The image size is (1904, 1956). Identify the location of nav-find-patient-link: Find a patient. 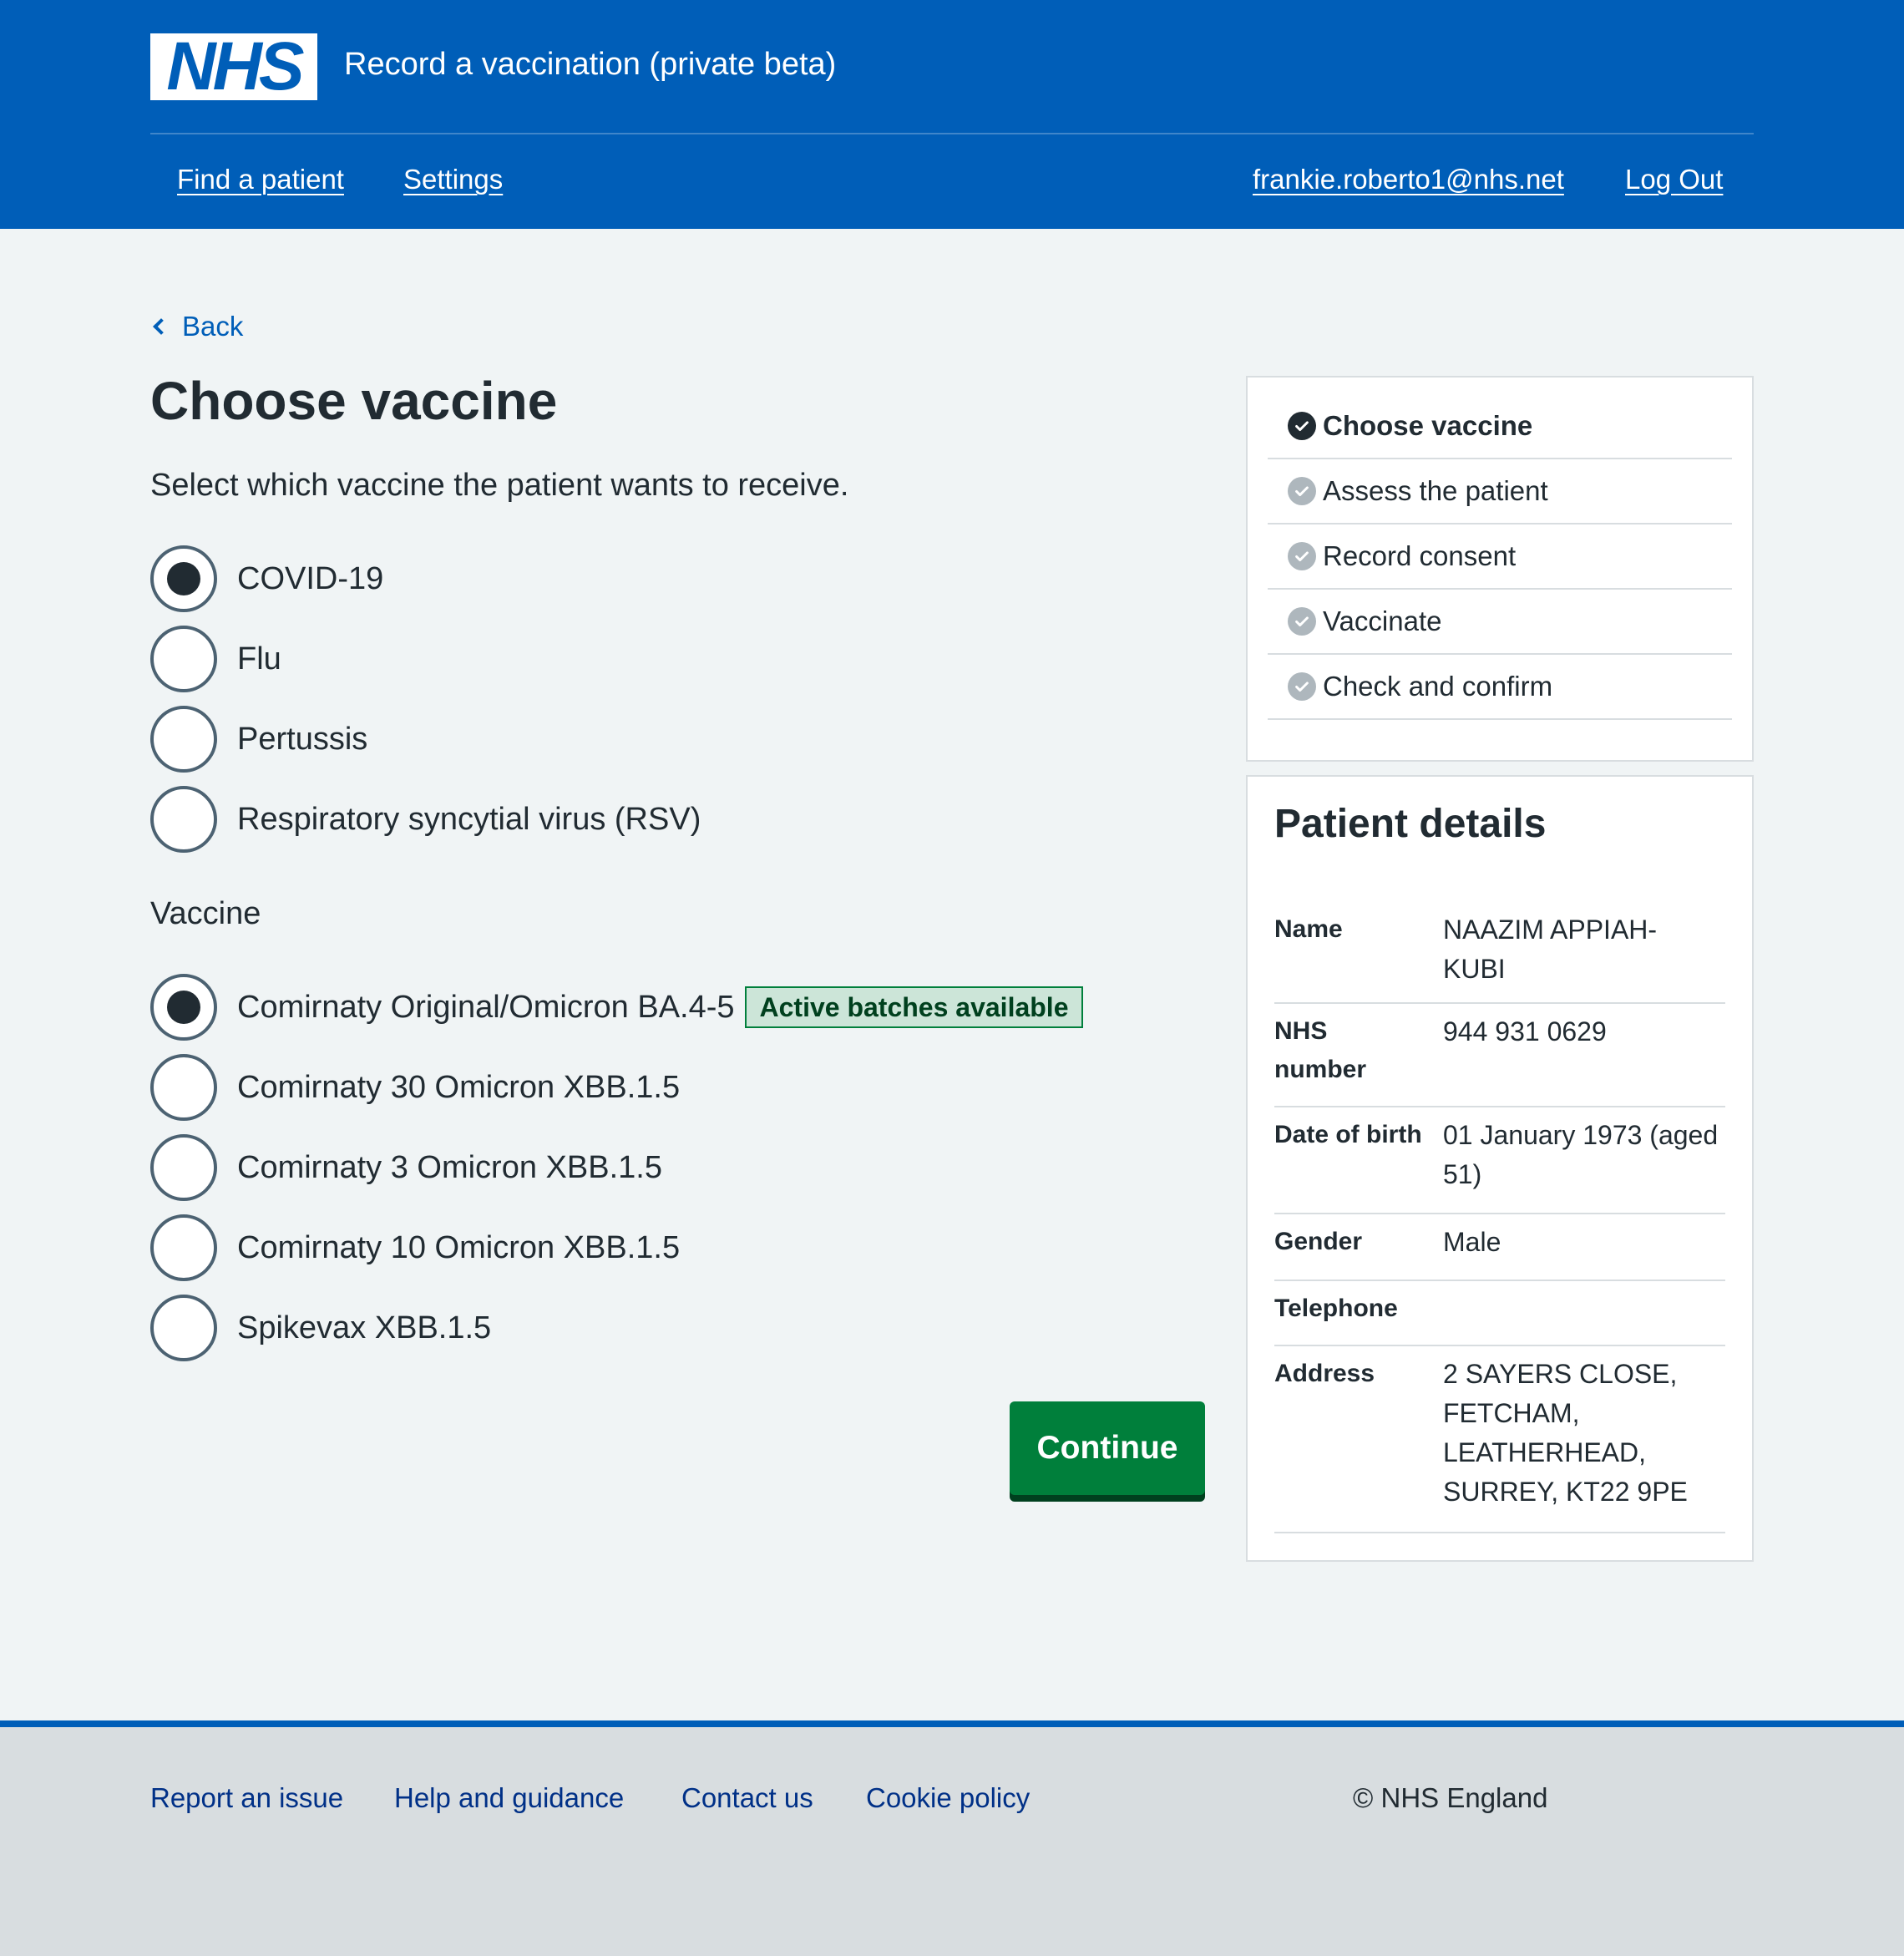
(260, 179).